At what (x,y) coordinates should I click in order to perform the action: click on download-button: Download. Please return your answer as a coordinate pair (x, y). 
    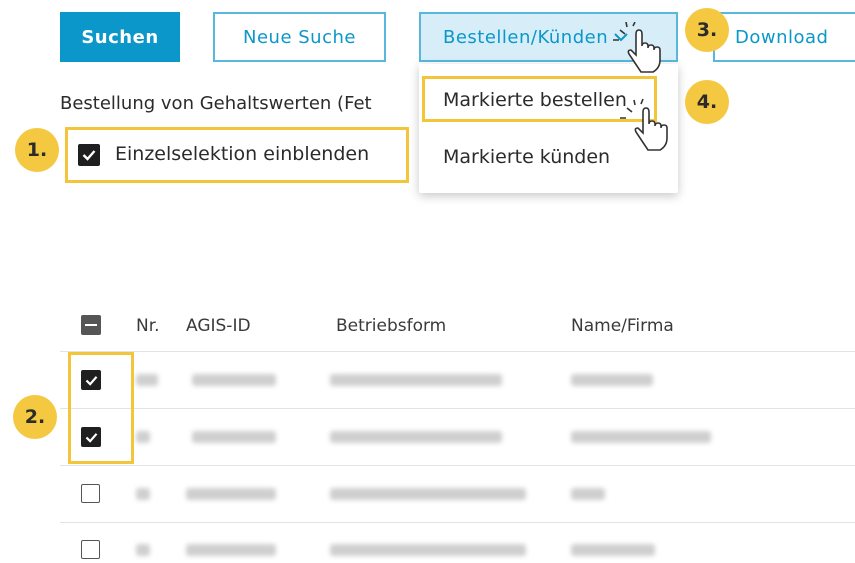
    Looking at the image, I should click on (784, 37).